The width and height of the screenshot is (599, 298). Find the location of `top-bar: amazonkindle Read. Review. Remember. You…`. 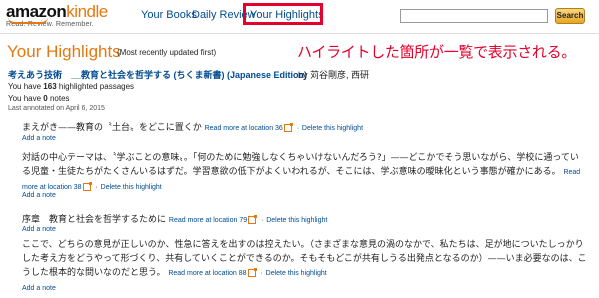

top-bar: amazonkindle Read. Review. Remember. You… is located at coordinates (299, 18).